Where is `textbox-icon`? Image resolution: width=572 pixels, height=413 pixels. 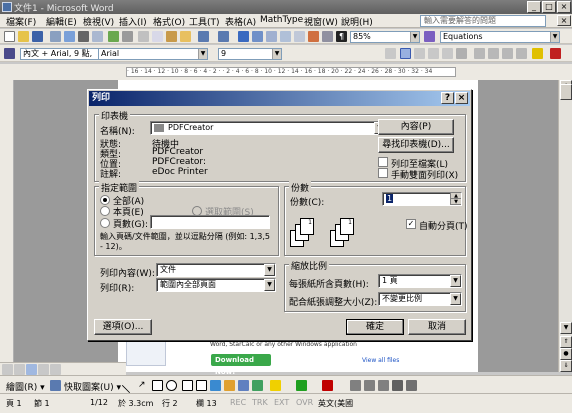 textbox-icon is located at coordinates (187, 385).